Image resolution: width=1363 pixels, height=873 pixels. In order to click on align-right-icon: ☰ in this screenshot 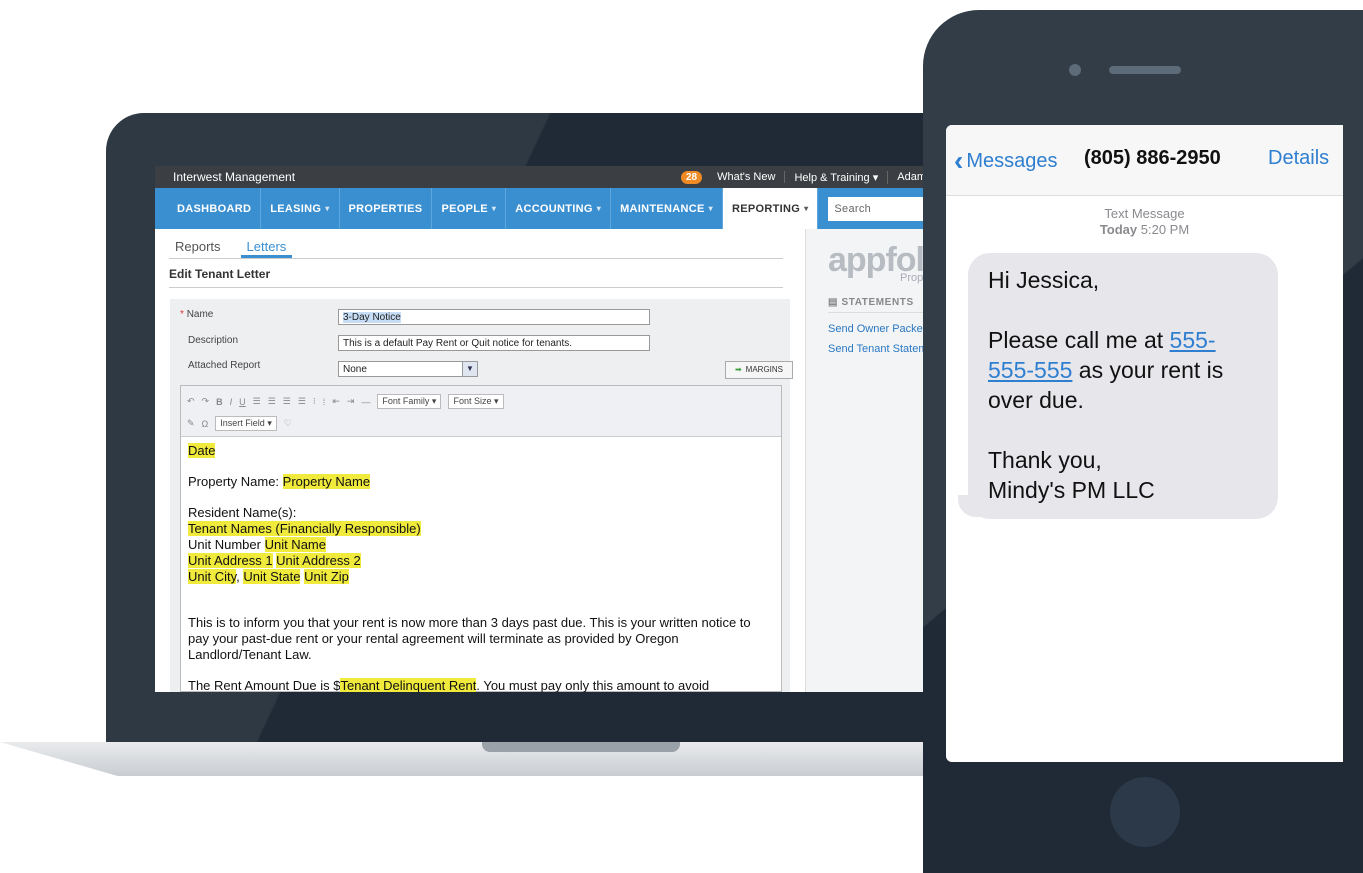, I will do `click(287, 401)`.